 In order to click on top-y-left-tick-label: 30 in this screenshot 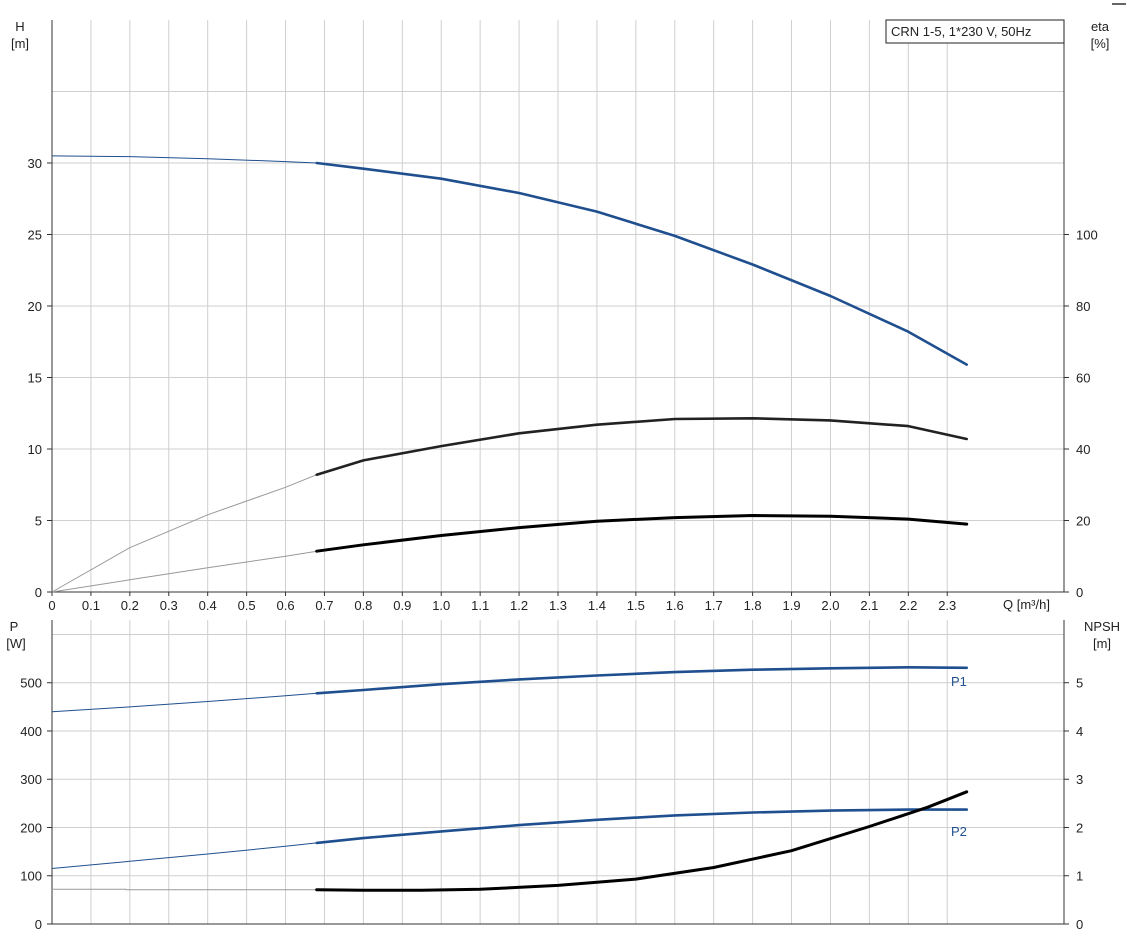, I will do `click(35, 163)`.